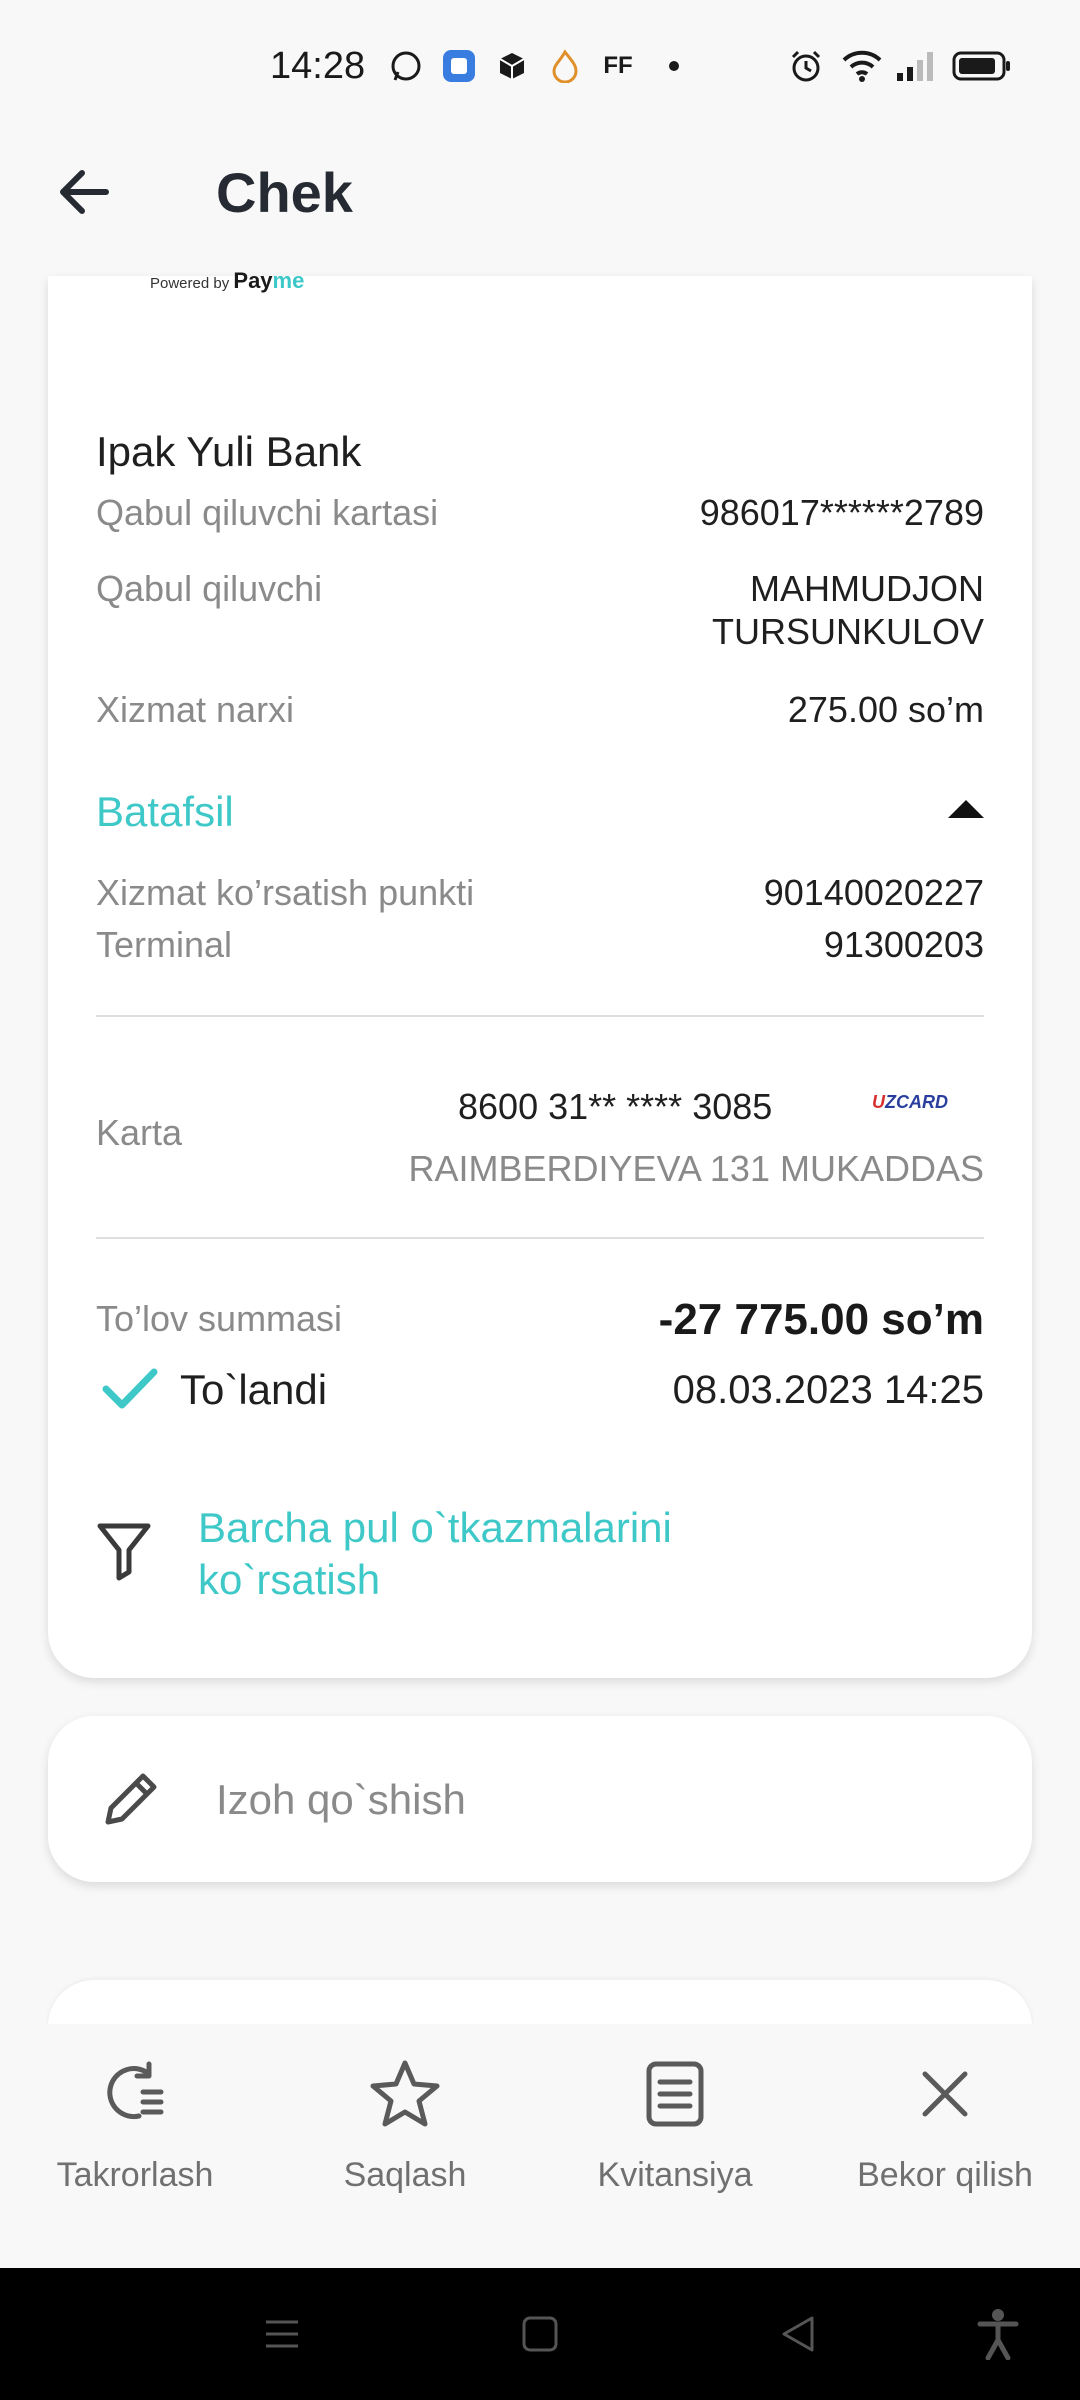  I want to click on repeat-icon, so click(135, 2090).